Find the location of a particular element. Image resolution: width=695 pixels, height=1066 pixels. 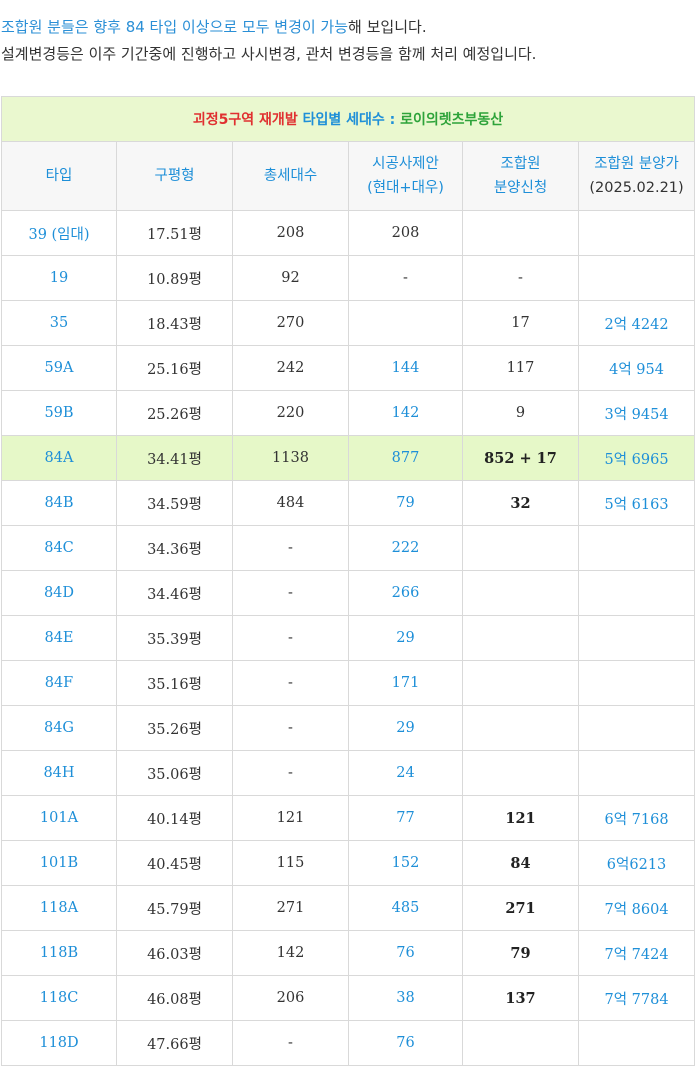

cell-proposal: 171 is located at coordinates (405, 683).